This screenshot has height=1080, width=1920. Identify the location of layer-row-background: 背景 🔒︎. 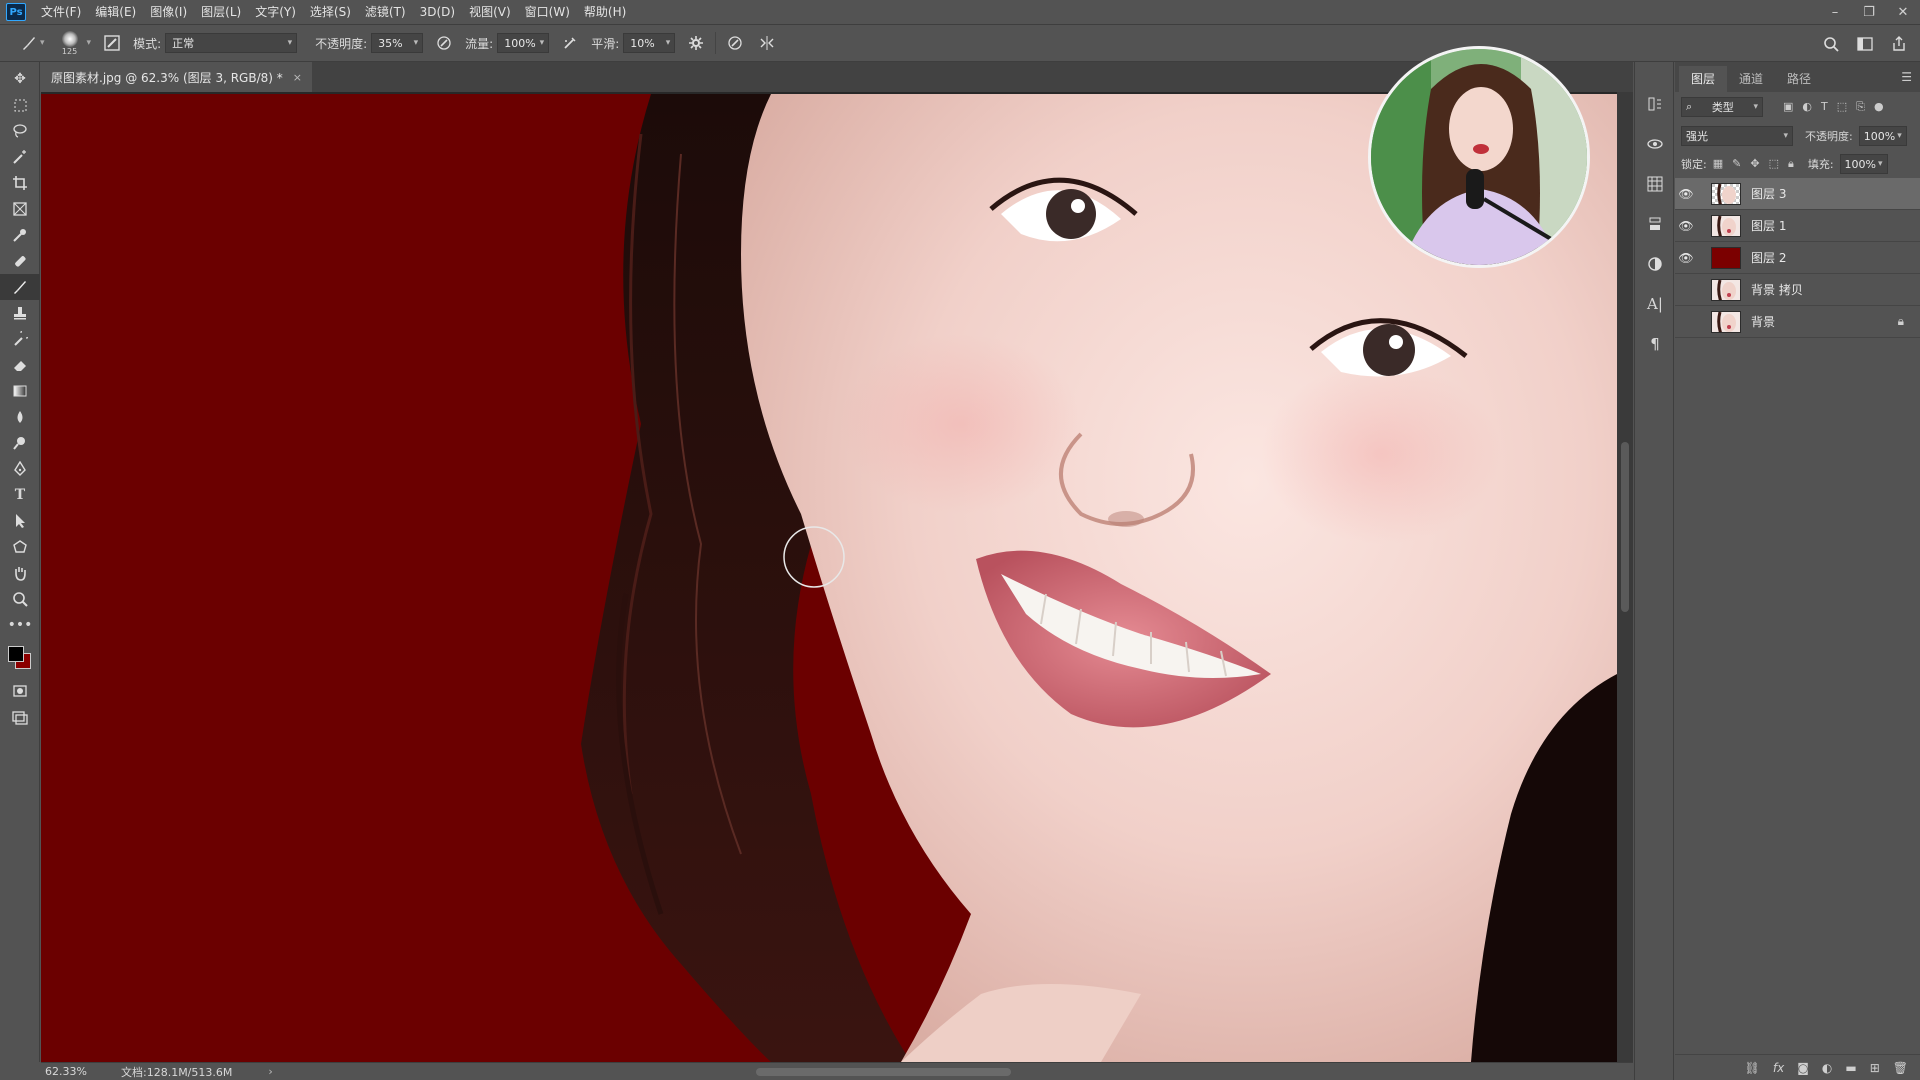
(1797, 322).